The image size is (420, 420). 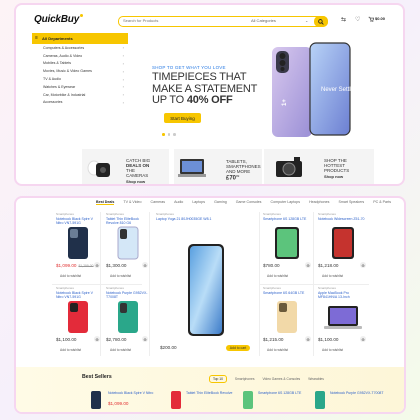 I want to click on tab-game-consoles: Game Consoles, so click(x=249, y=202).